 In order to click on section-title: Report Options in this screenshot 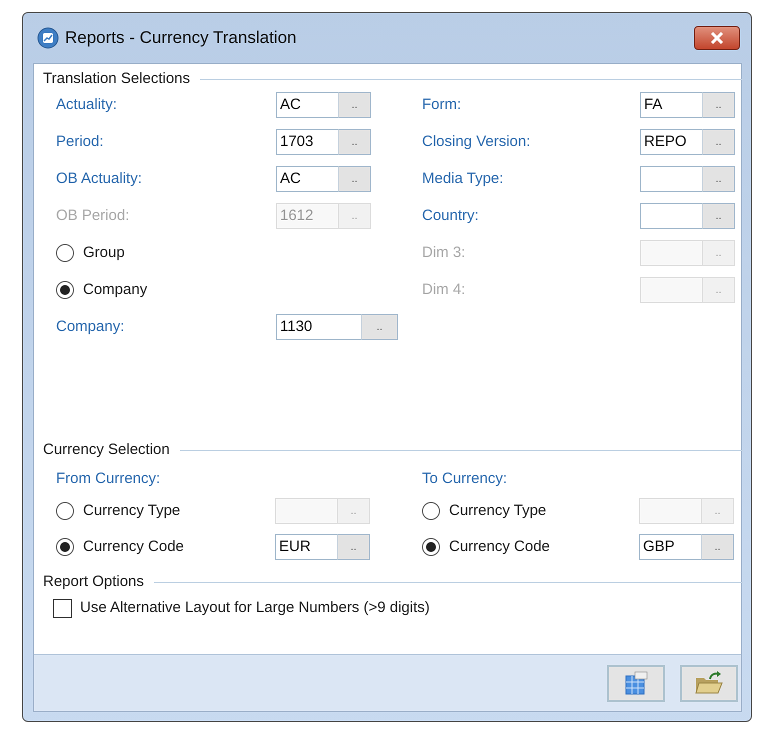, I will do `click(93, 582)`.